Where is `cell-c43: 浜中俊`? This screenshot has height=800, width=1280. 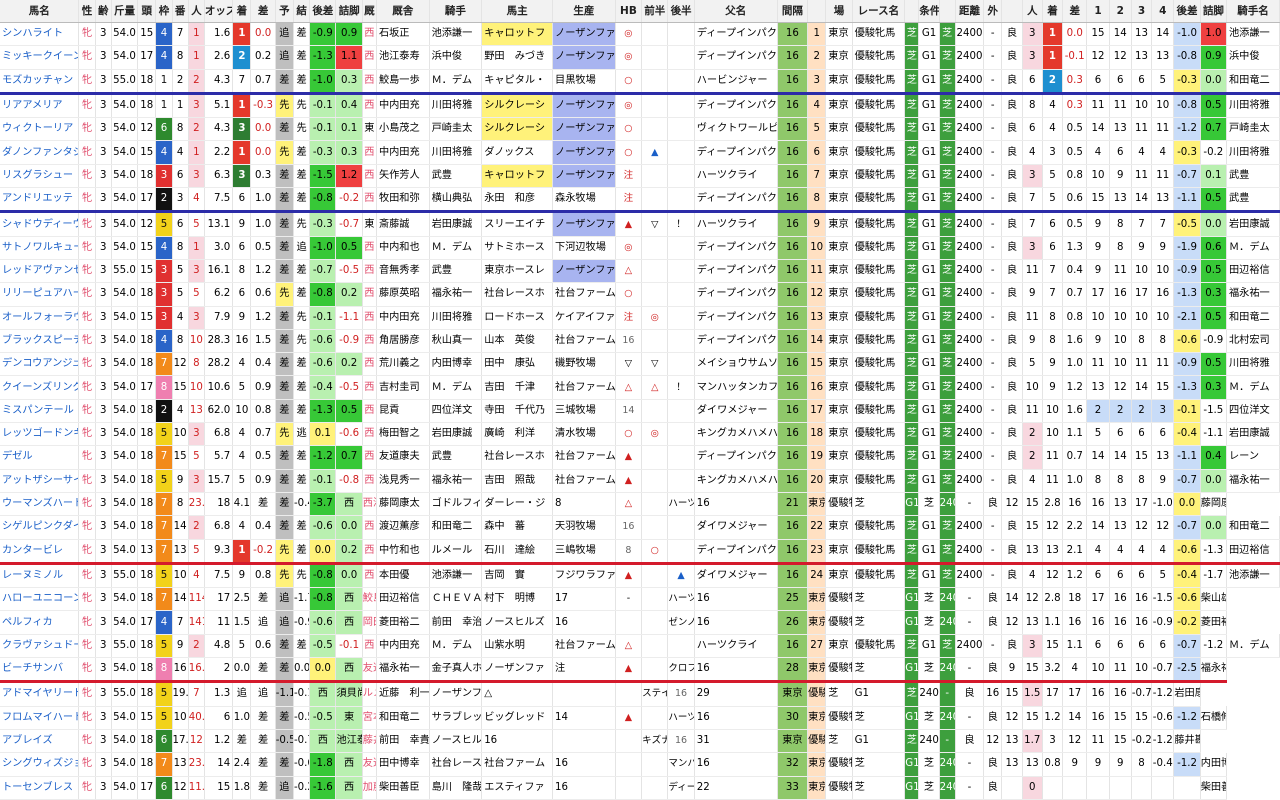 cell-c43: 浜中俊 is located at coordinates (1253, 57).